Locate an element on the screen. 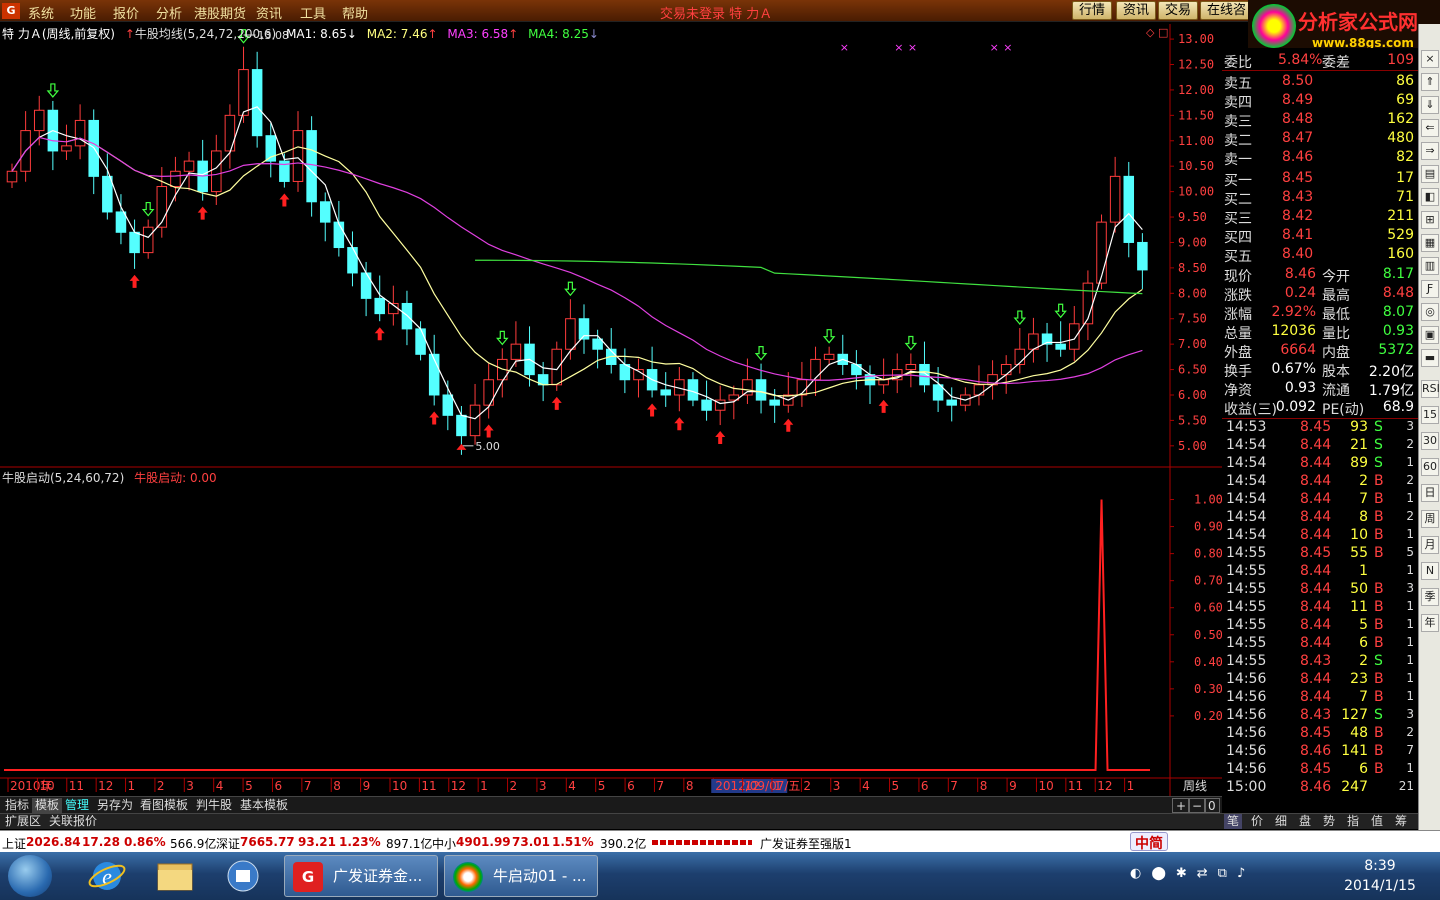 The image size is (1440, 900). sub-tick-label: 0.40 is located at coordinates (1208, 662).